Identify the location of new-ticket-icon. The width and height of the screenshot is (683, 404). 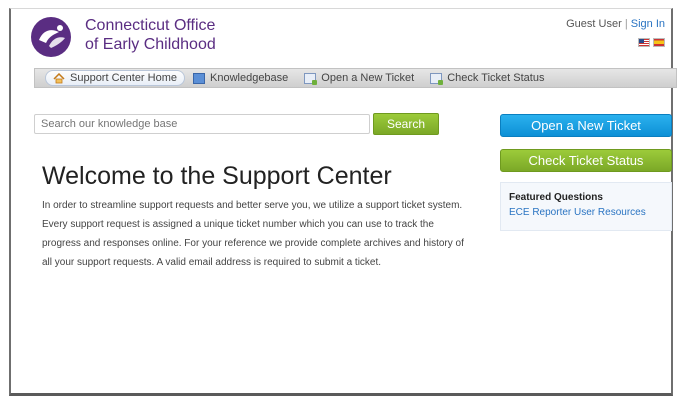
(311, 78).